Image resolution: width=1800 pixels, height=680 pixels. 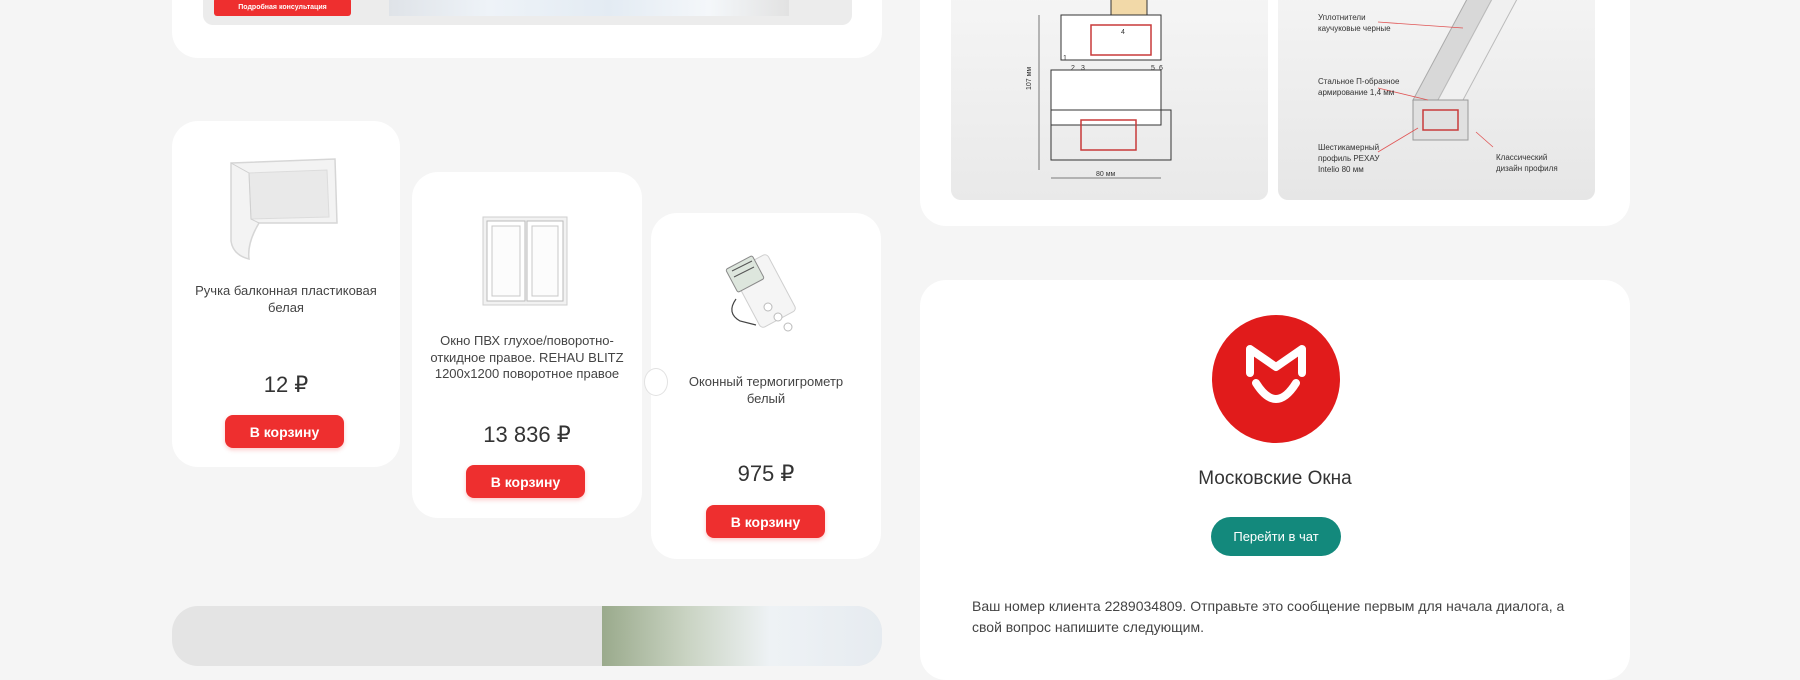 I want to click on chamber-label: 6, so click(x=1161, y=68).